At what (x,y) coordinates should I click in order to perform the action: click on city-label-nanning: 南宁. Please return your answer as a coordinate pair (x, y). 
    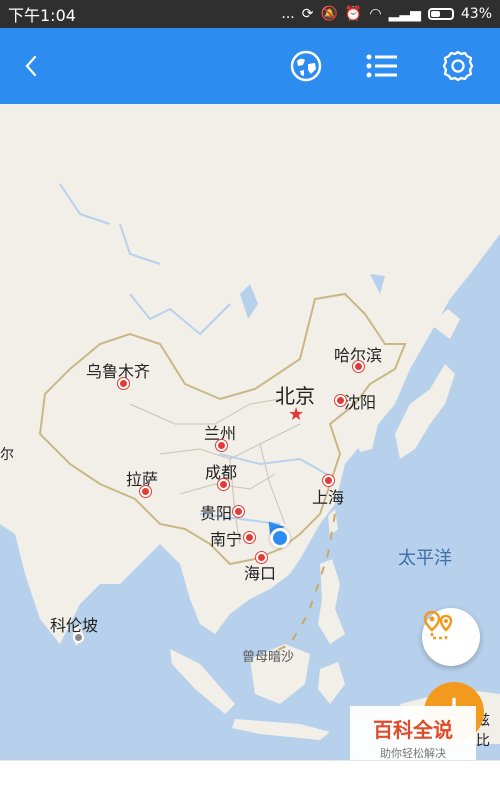
    Looking at the image, I should click on (226, 538).